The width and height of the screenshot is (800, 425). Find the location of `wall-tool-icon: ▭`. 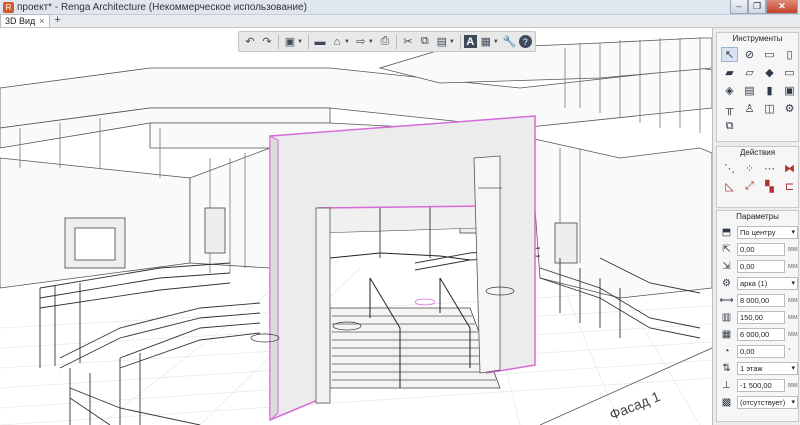

wall-tool-icon: ▭ is located at coordinates (769, 54).